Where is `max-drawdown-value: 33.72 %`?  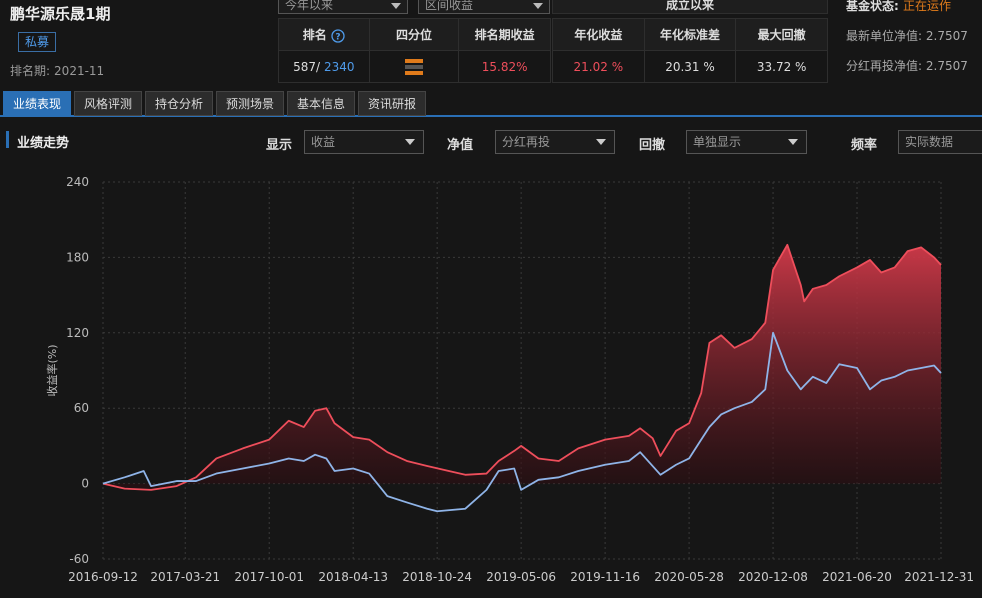 max-drawdown-value: 33.72 % is located at coordinates (781, 66).